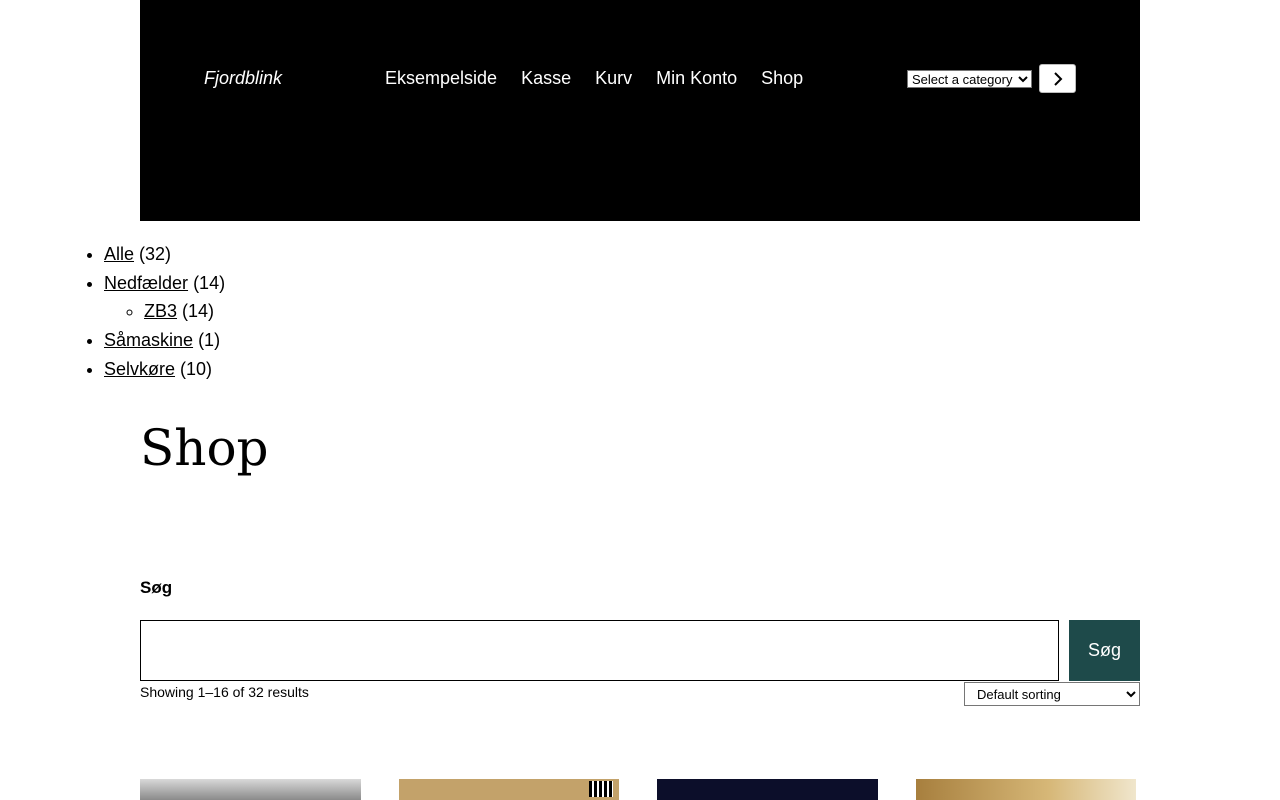 The width and height of the screenshot is (1280, 800). Describe the element at coordinates (969, 79) in the screenshot. I see `category-select: Select a category` at that location.